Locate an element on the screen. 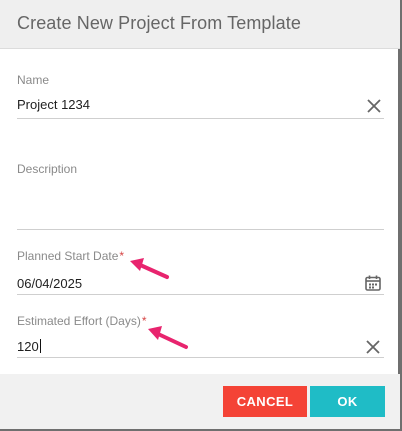  name-label: Name is located at coordinates (33, 80).